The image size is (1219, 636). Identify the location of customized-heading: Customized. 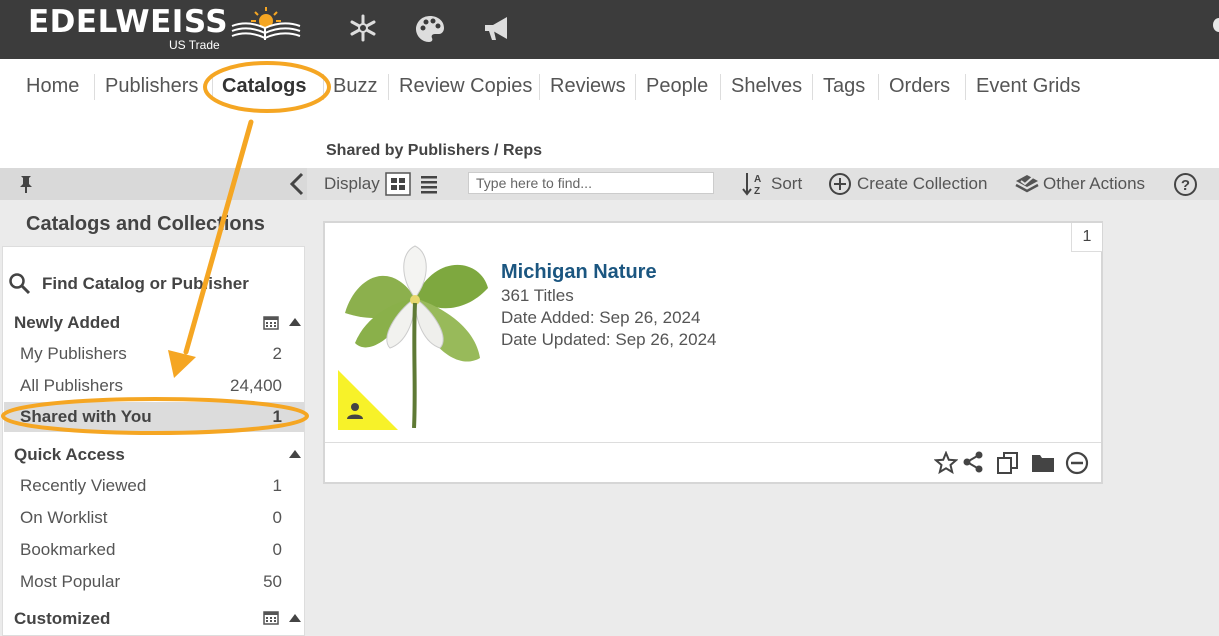
(62, 619).